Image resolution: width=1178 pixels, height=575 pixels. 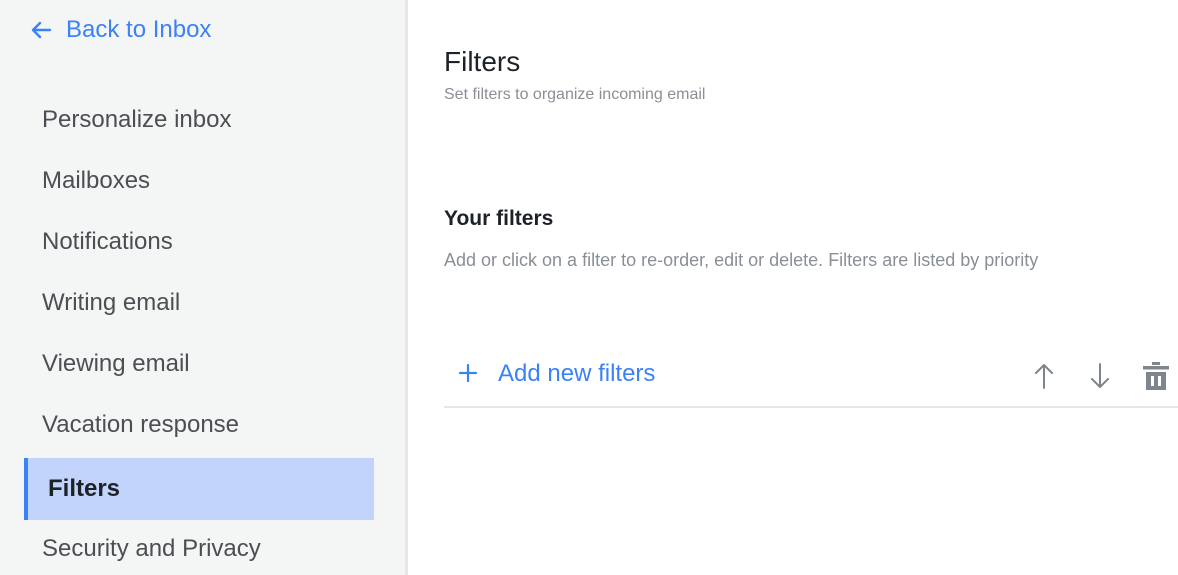 I want to click on back-to-inbox-label: Back to Inbox, so click(x=139, y=29).